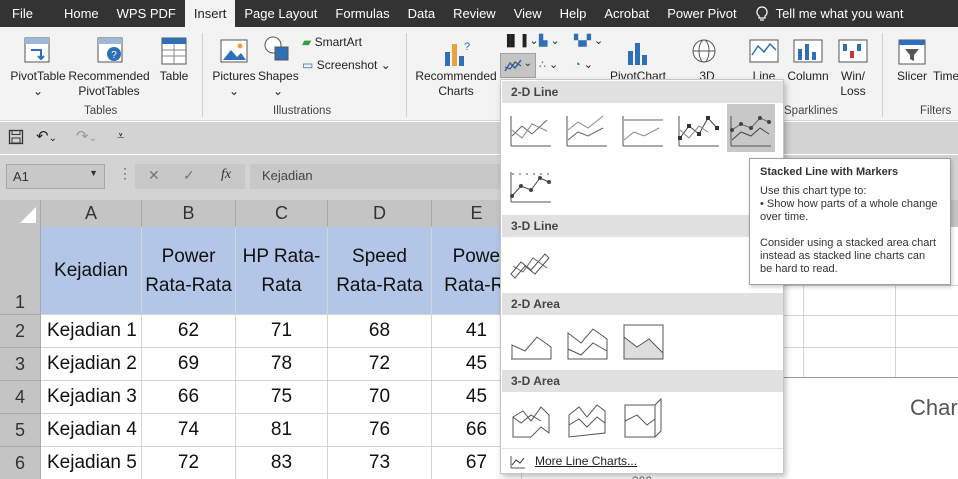  I want to click on value-cell: 74, so click(189, 430).